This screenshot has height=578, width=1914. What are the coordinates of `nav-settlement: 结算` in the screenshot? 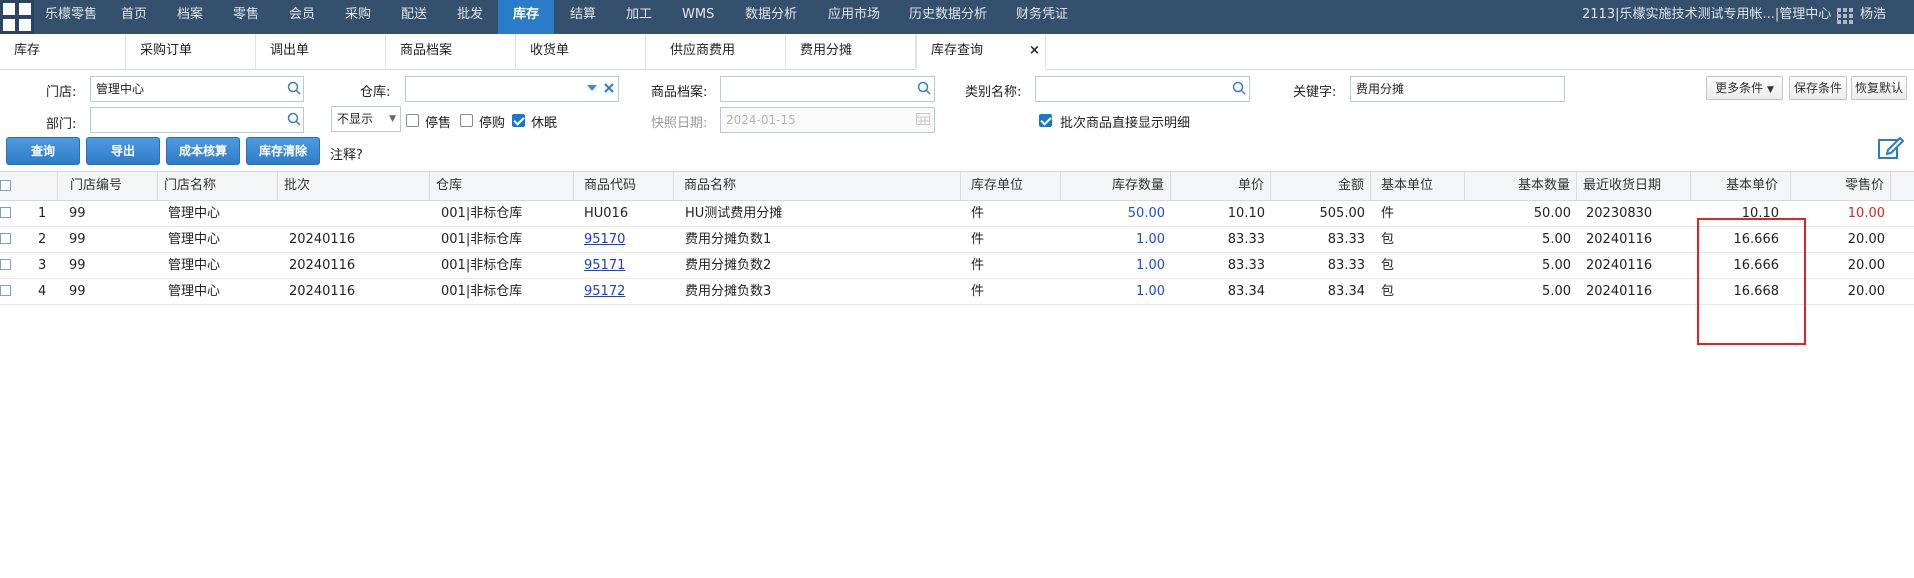 It's located at (583, 17).